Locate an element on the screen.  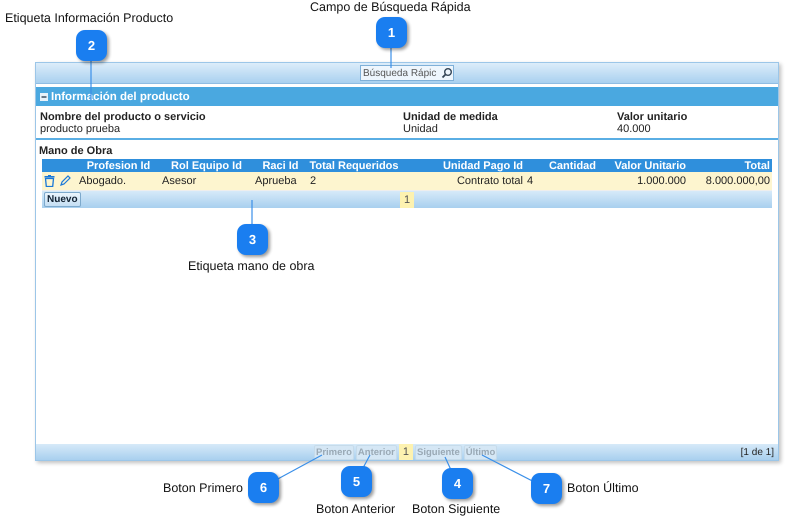
table-cell-text: Contrato total is located at coordinates (490, 181).